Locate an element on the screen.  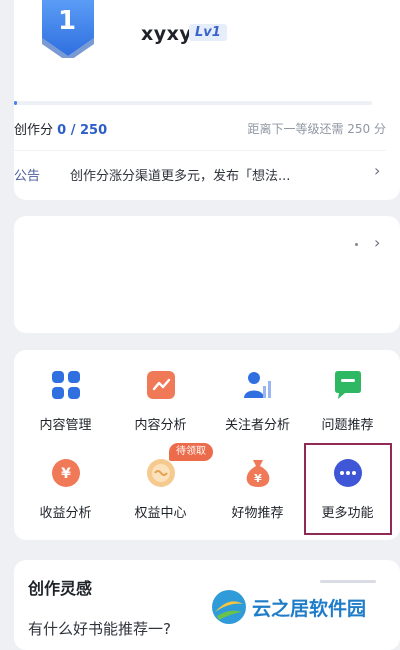
pending-claim-badge: 待领取 is located at coordinates (191, 452).